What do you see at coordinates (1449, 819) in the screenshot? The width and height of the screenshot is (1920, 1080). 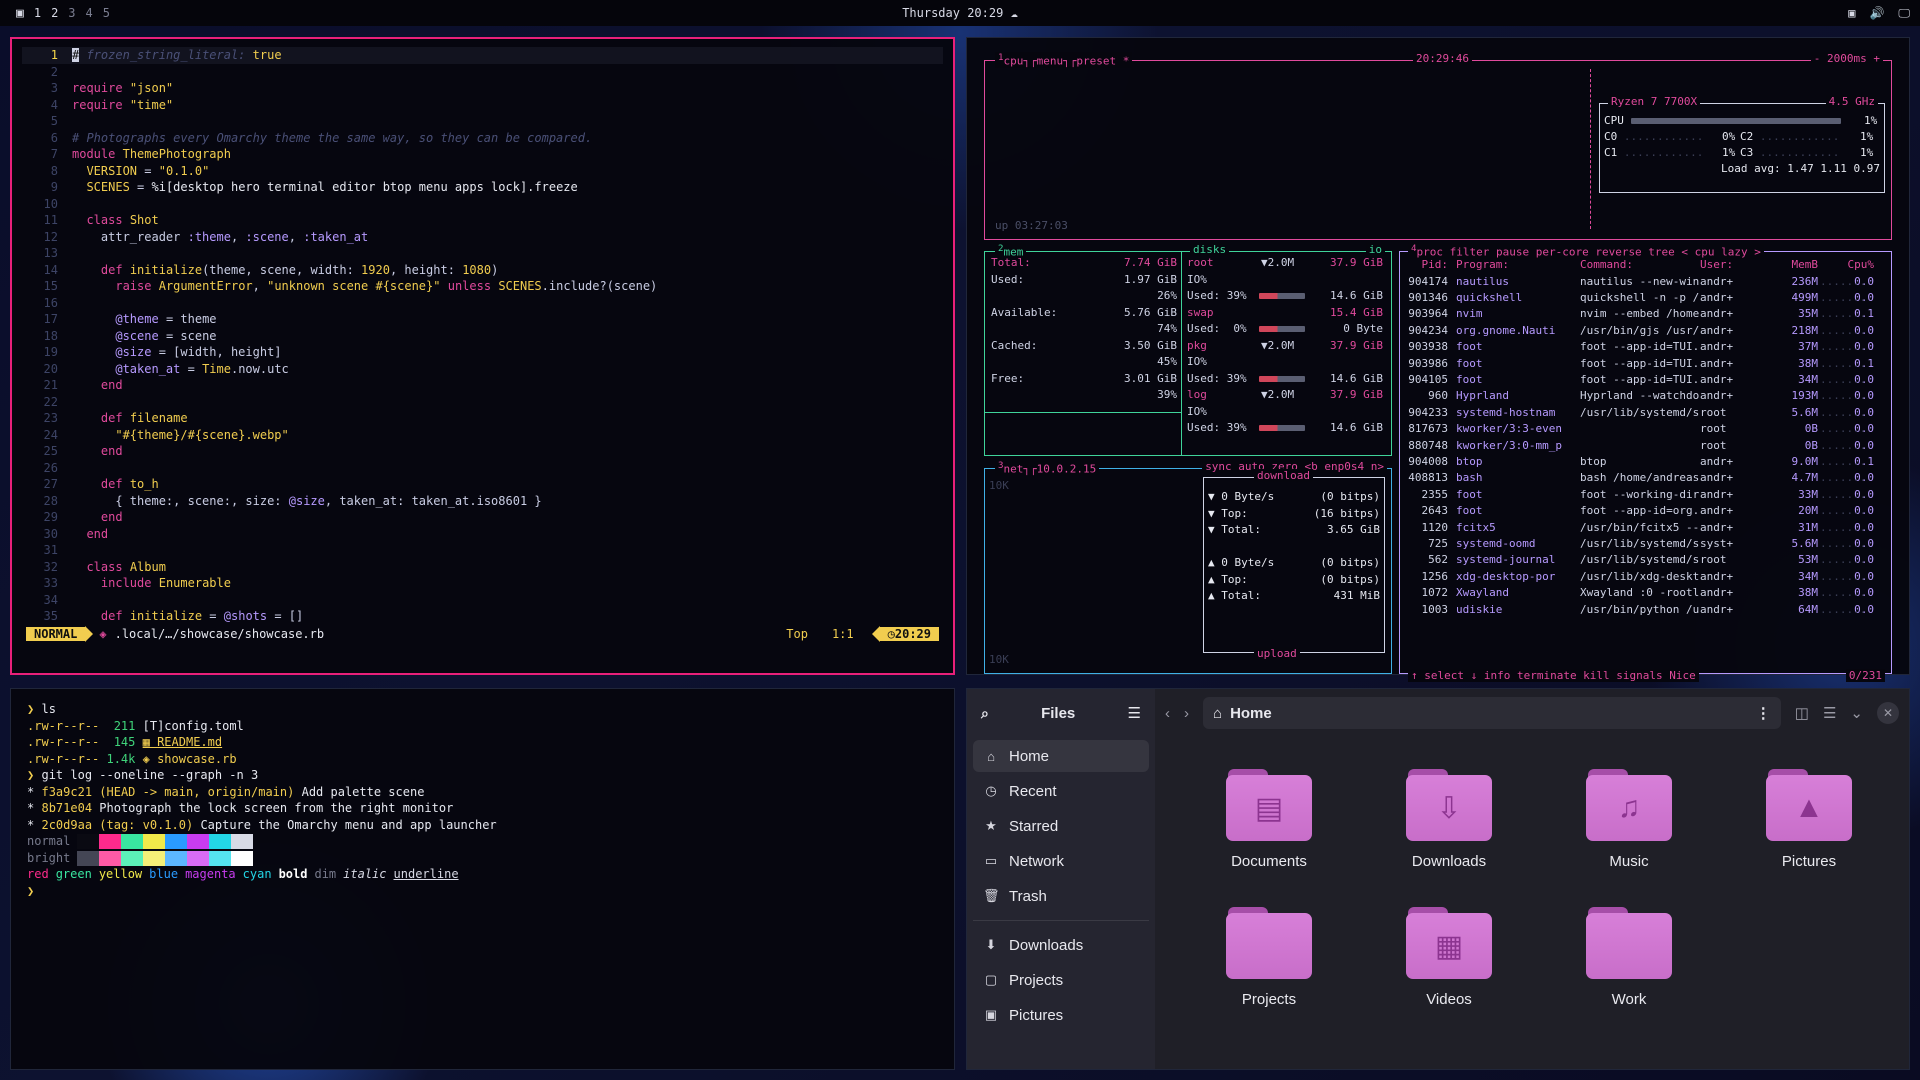 I see `folder-downloads: ⇩ Downloads` at bounding box center [1449, 819].